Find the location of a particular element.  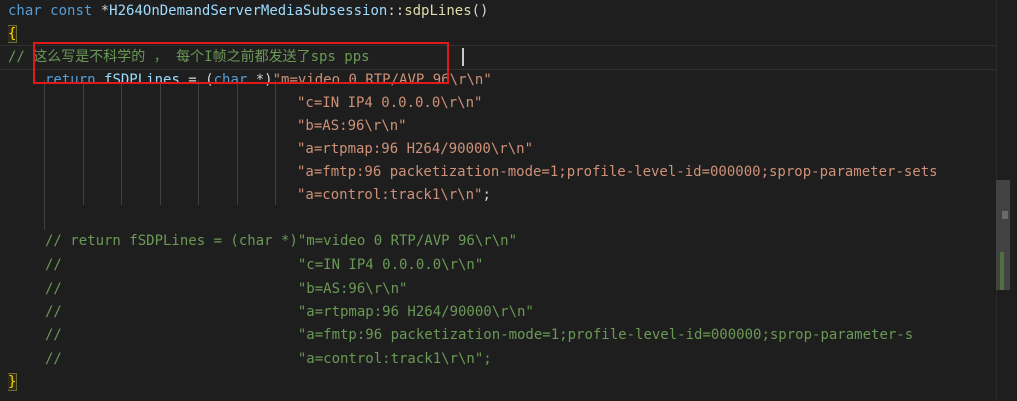

code-line-commented: // "b=AS:96\r\n" is located at coordinates (531, 289).